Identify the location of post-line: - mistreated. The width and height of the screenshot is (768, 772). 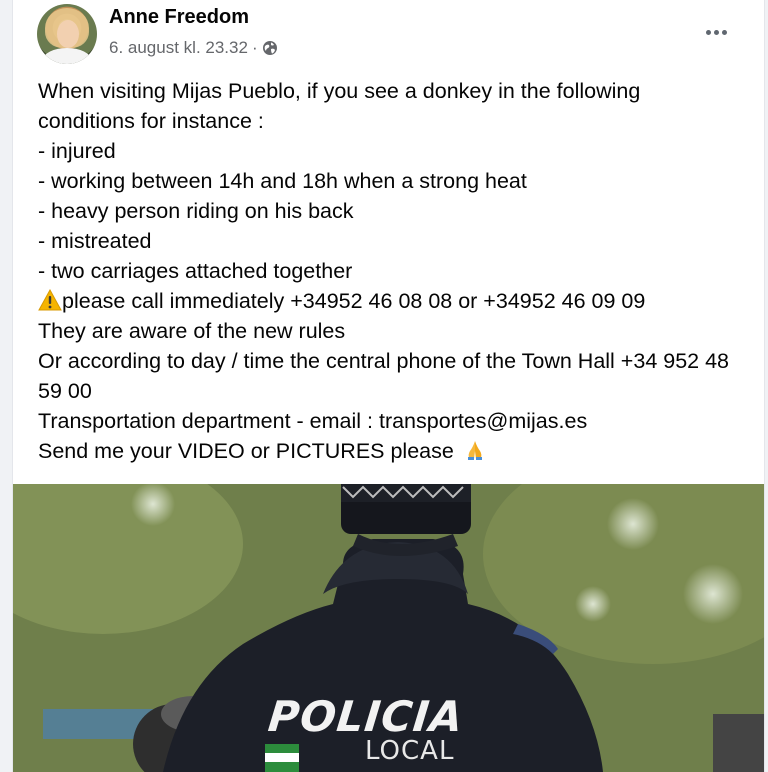
(95, 241).